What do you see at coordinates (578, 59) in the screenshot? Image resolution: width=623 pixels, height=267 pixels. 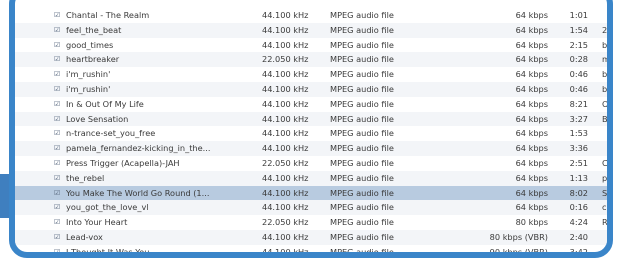 I see `time-cell: 0:28` at bounding box center [578, 59].